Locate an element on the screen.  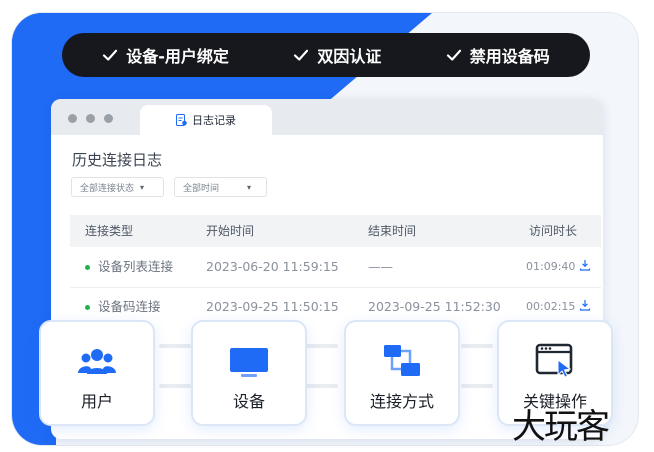
window-titlebar: 日志记录 is located at coordinates (327, 117).